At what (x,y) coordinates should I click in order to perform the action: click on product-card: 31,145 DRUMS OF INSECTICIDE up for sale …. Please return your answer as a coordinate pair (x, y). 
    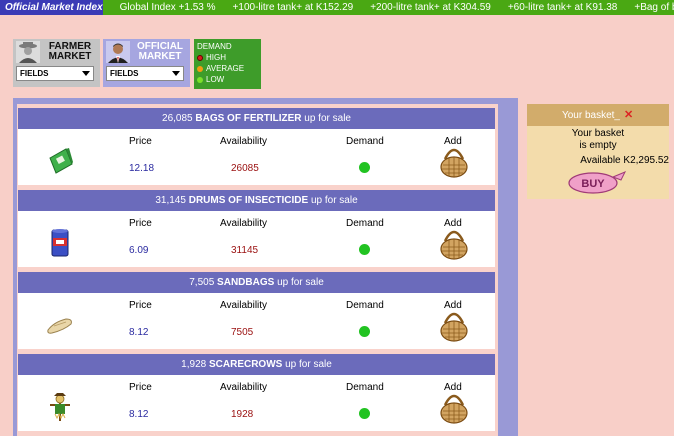
    Looking at the image, I should click on (256, 228).